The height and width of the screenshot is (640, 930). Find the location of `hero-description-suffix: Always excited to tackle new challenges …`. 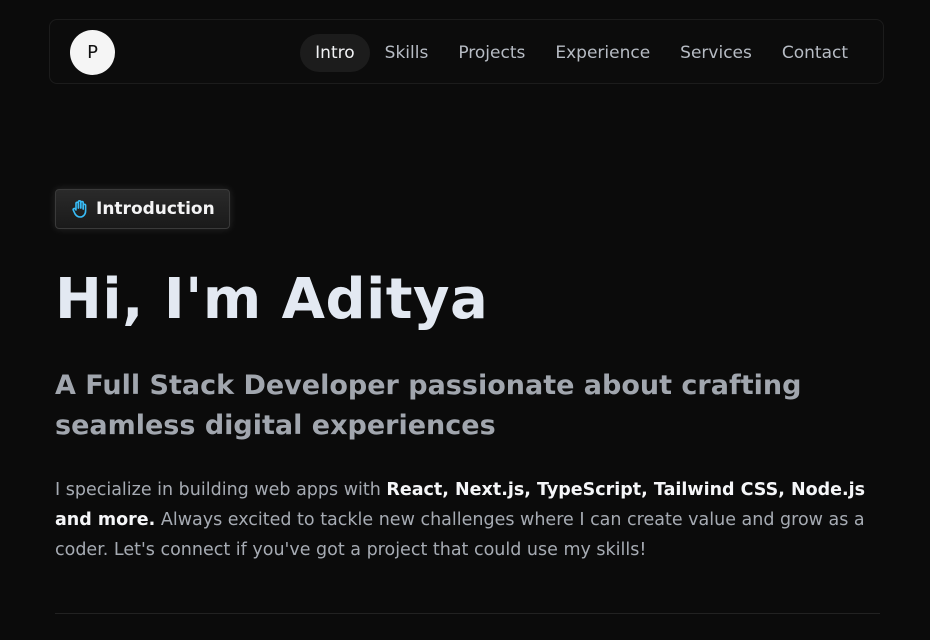

hero-description-suffix: Always excited to tackle new challenges … is located at coordinates (460, 535).